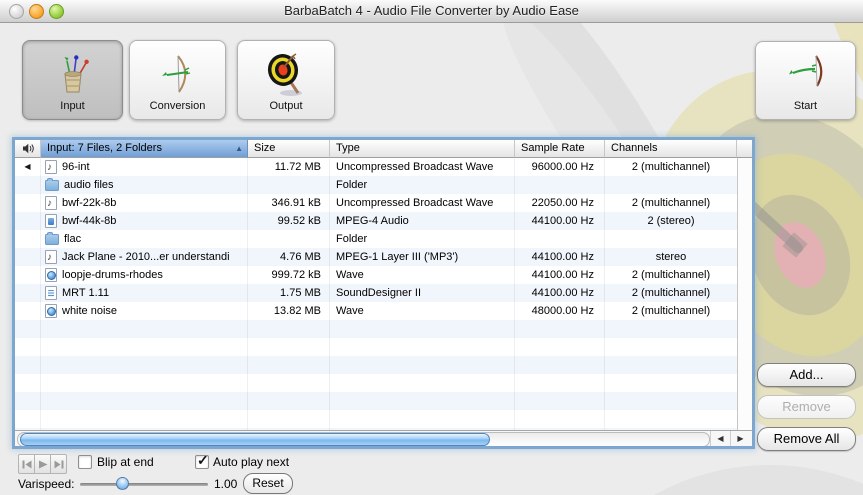 The width and height of the screenshot is (863, 495). Describe the element at coordinates (144, 149) in the screenshot. I see `column-header-input: Input: 7 Files, 2 Folders ▲` at that location.